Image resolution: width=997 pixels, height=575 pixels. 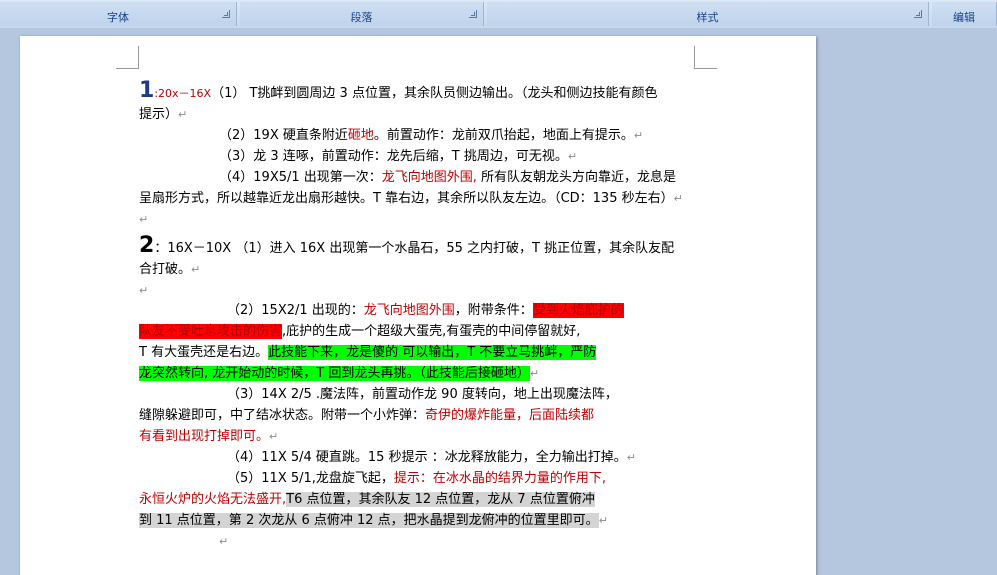 I want to click on s1-line-4: （3）龙 3 连啄，前置动作：龙先后缩，T 挑周边，可无视。↵, so click(x=419, y=156).